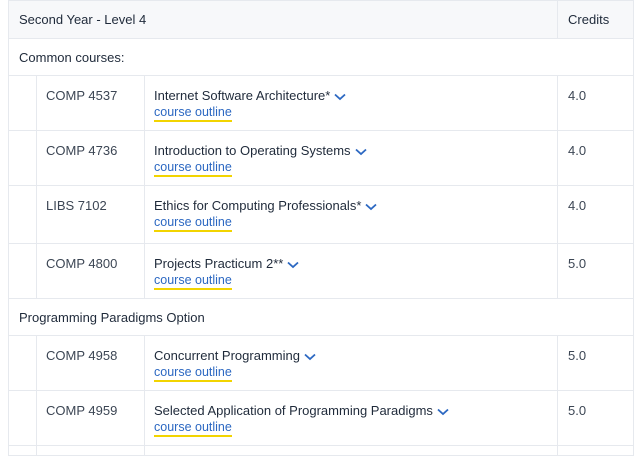 This screenshot has height=456, width=639. Describe the element at coordinates (90, 158) in the screenshot. I see `course-code: COMP 4736` at that location.